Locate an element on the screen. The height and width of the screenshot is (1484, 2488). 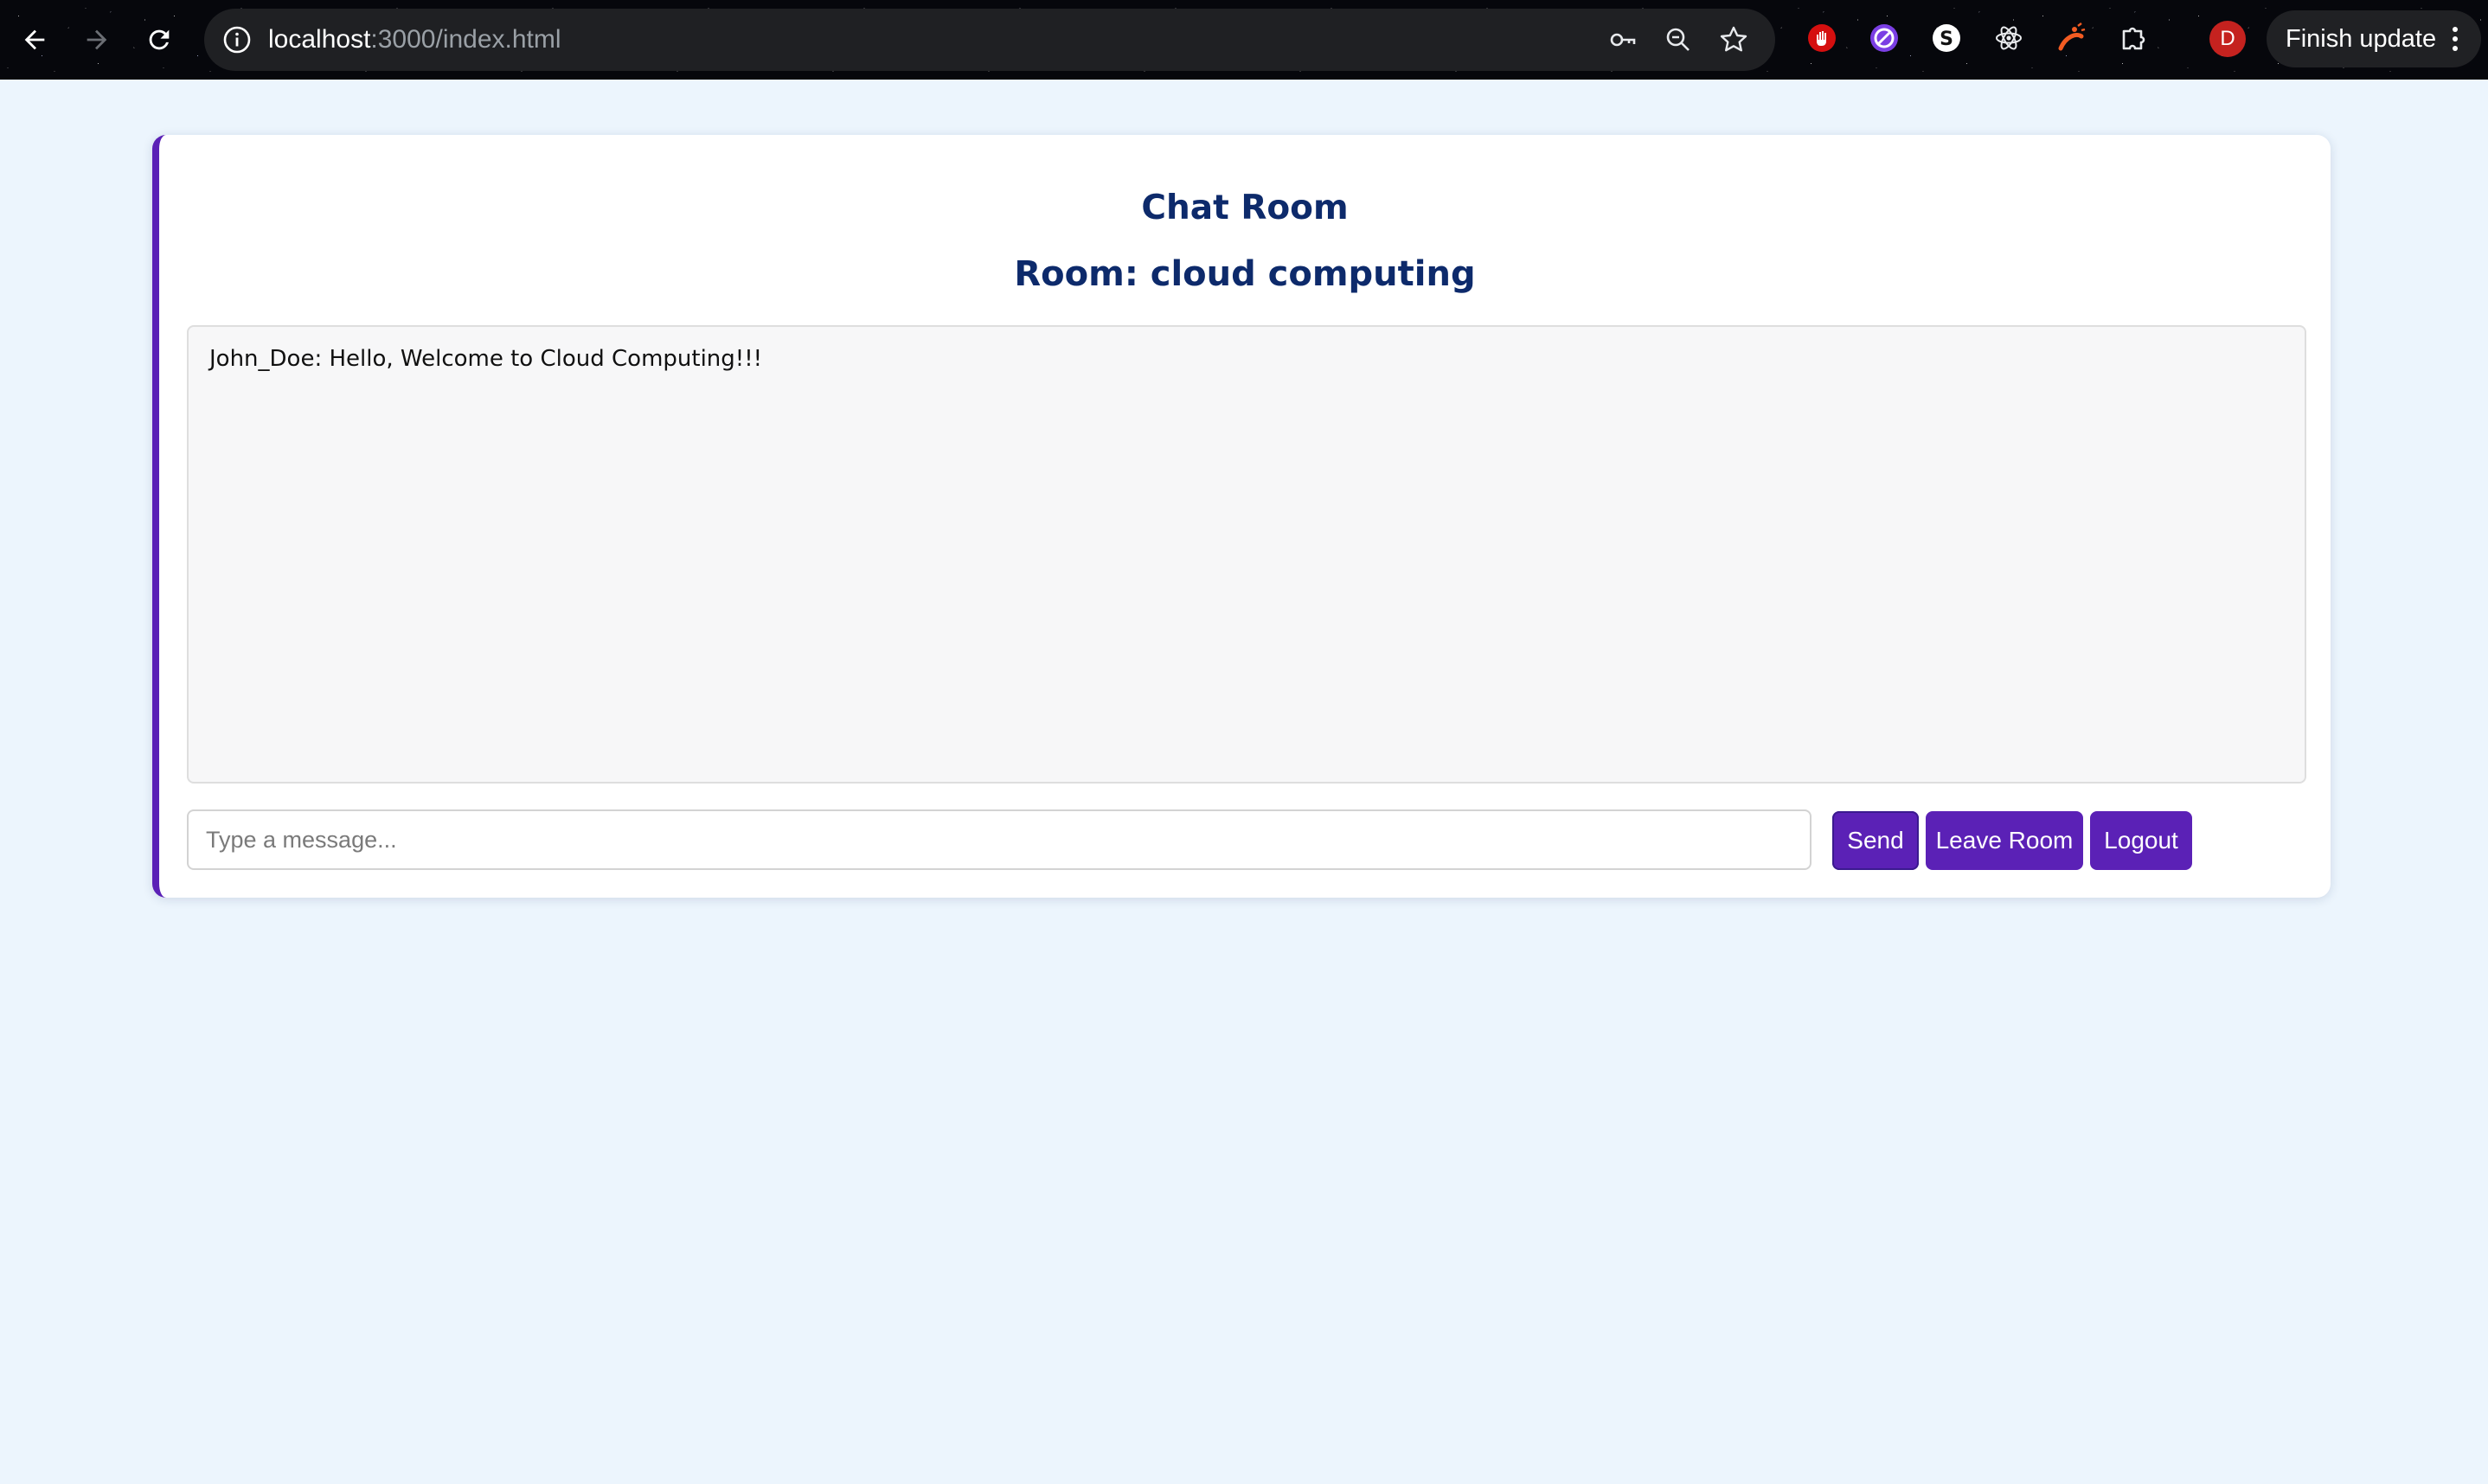
address-bar: localhost:3000/index.html is located at coordinates (990, 40).